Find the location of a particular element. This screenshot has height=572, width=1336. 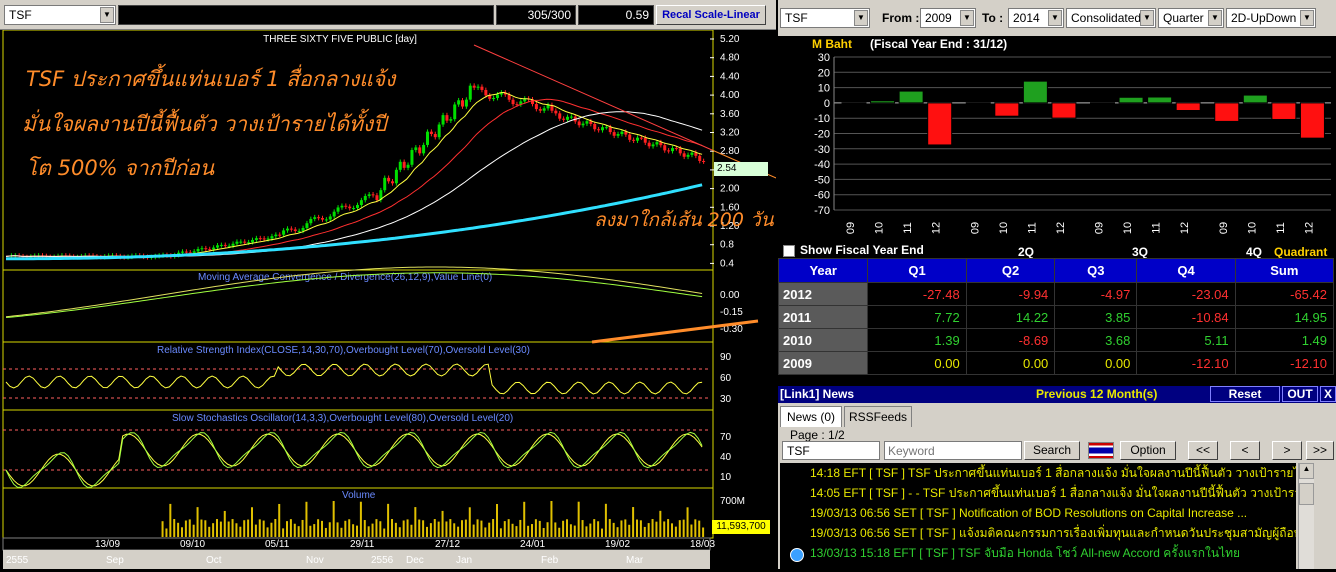

option-button: Option is located at coordinates (1148, 450).